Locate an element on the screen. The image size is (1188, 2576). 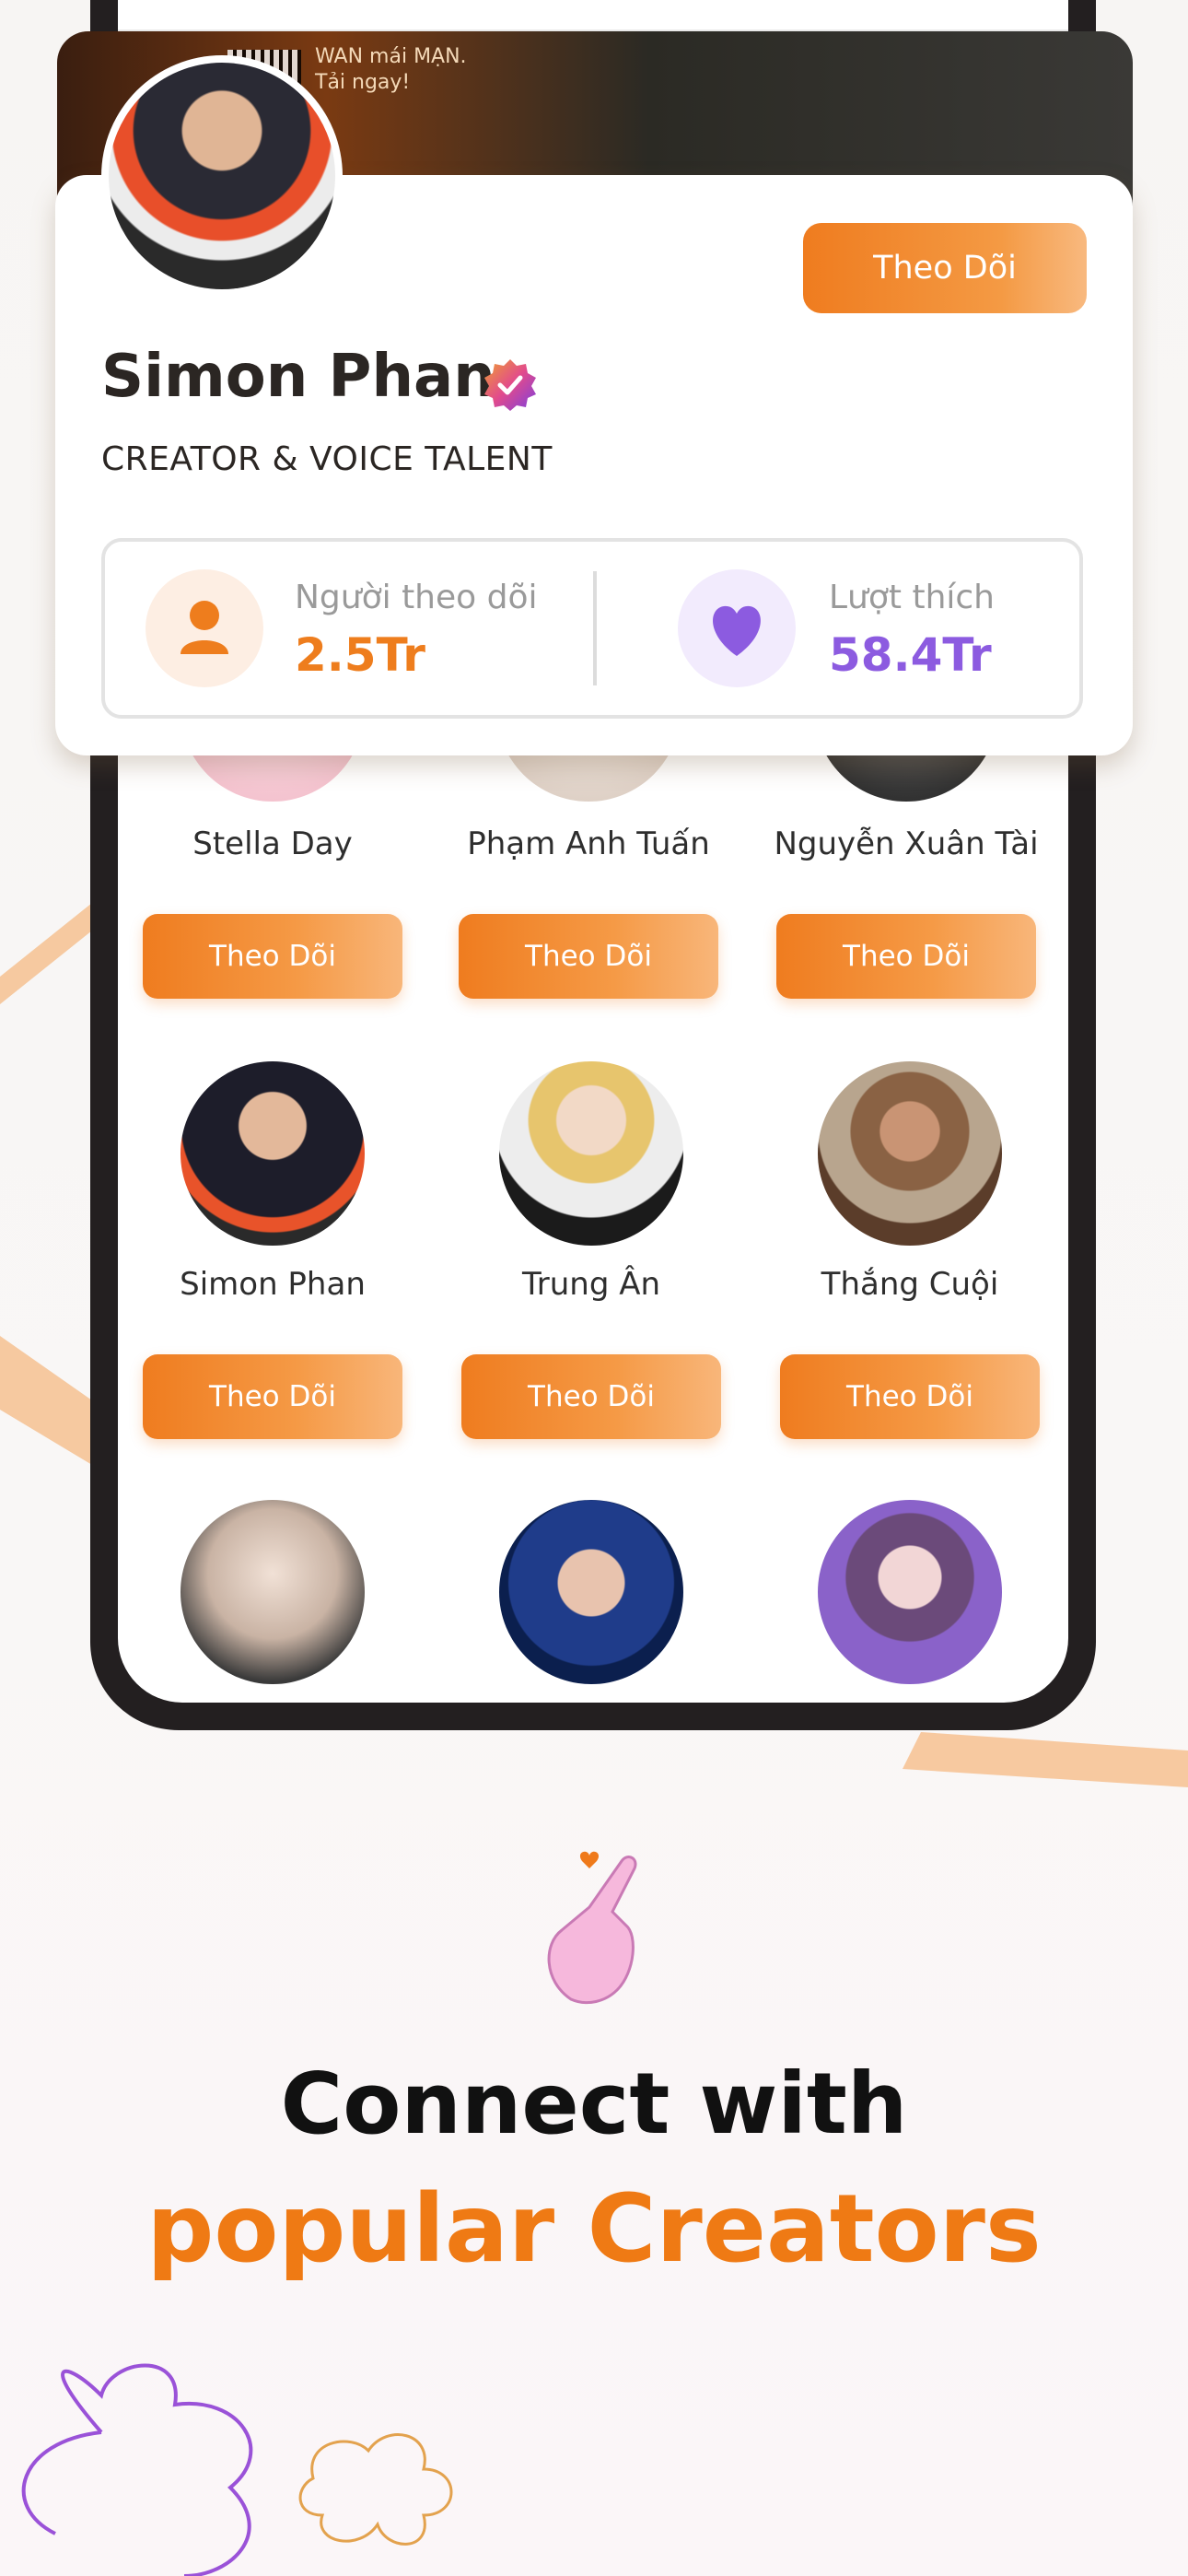
verified-badge-icon is located at coordinates (510, 385).